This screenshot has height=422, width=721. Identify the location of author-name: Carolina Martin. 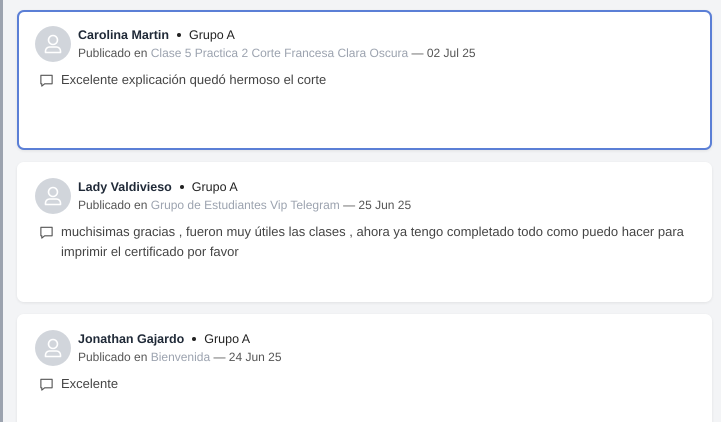
(123, 35).